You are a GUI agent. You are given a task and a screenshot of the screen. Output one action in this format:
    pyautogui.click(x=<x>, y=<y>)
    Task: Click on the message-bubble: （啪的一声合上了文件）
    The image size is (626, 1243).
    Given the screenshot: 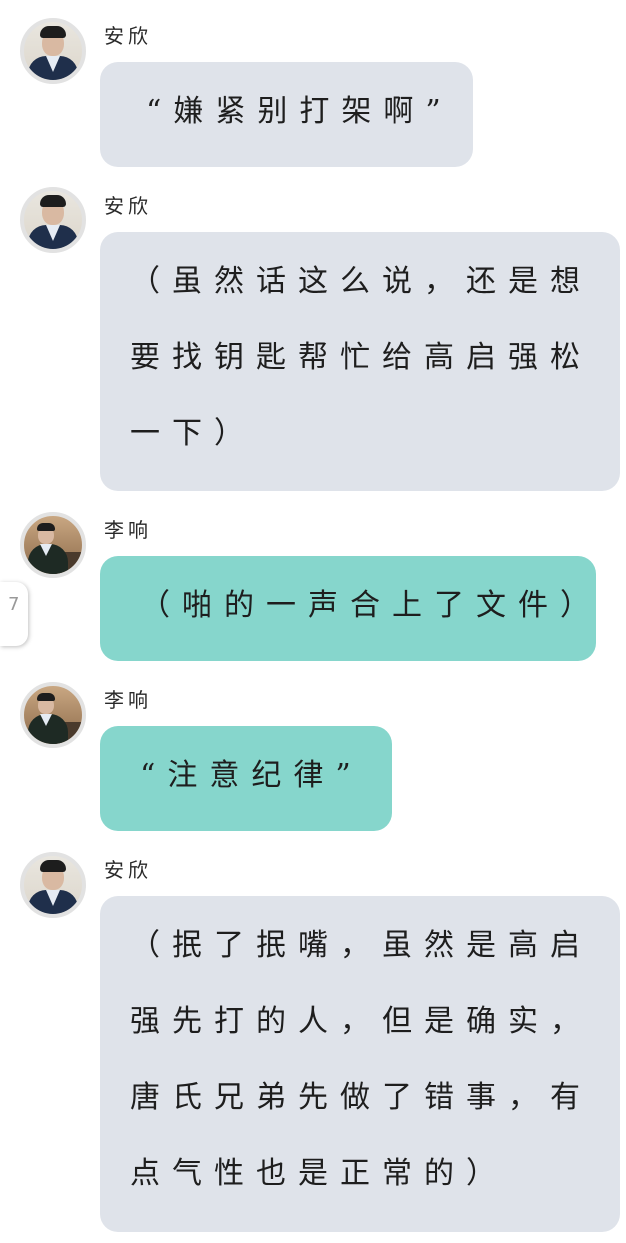 What is the action you would take?
    pyautogui.click(x=348, y=608)
    